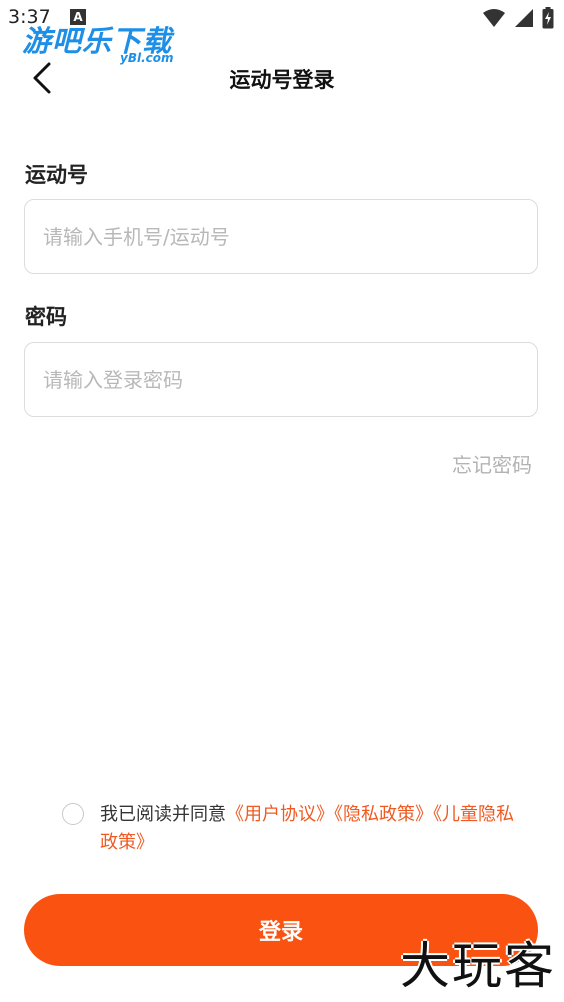 The image size is (564, 1002). I want to click on agreement-prefix: 我已阅读并同意, so click(163, 814).